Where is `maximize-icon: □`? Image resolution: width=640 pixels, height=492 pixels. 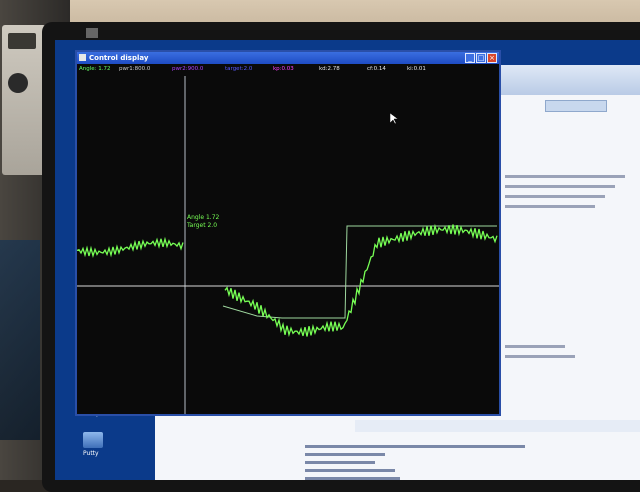
maximize-icon: □ is located at coordinates (481, 58).